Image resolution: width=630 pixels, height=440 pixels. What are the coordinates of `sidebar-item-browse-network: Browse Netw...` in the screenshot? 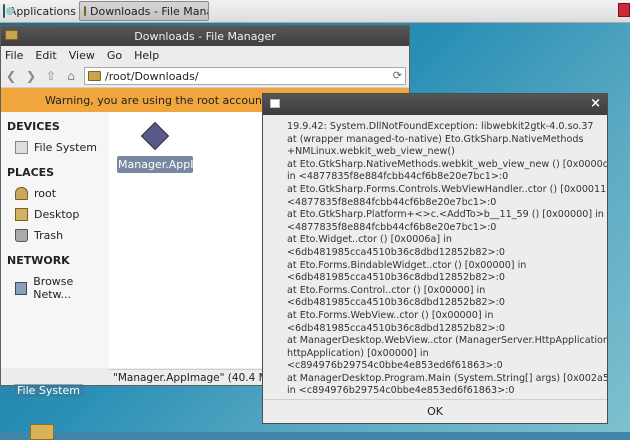 It's located at (55, 288).